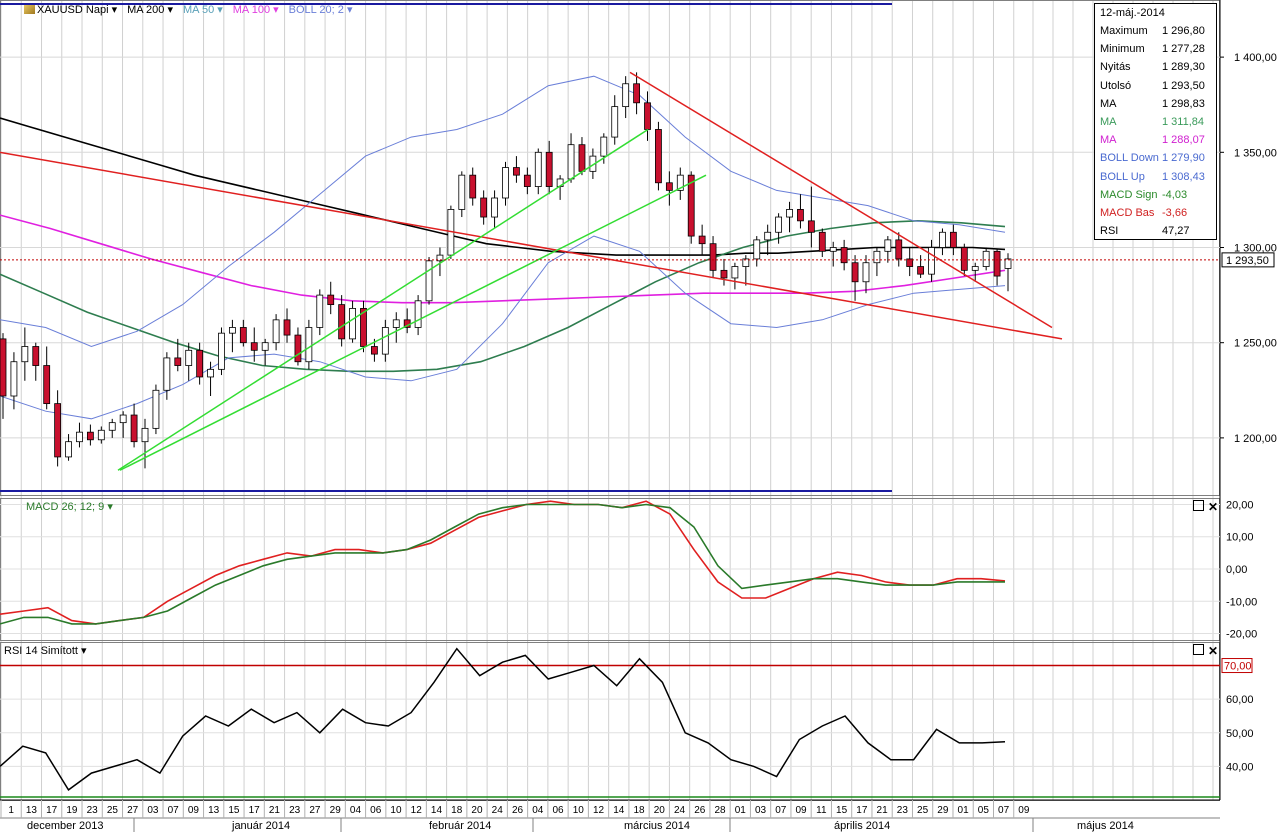 The width and height of the screenshot is (1278, 832). I want to click on info-value: 1 296,80, so click(1183, 31).